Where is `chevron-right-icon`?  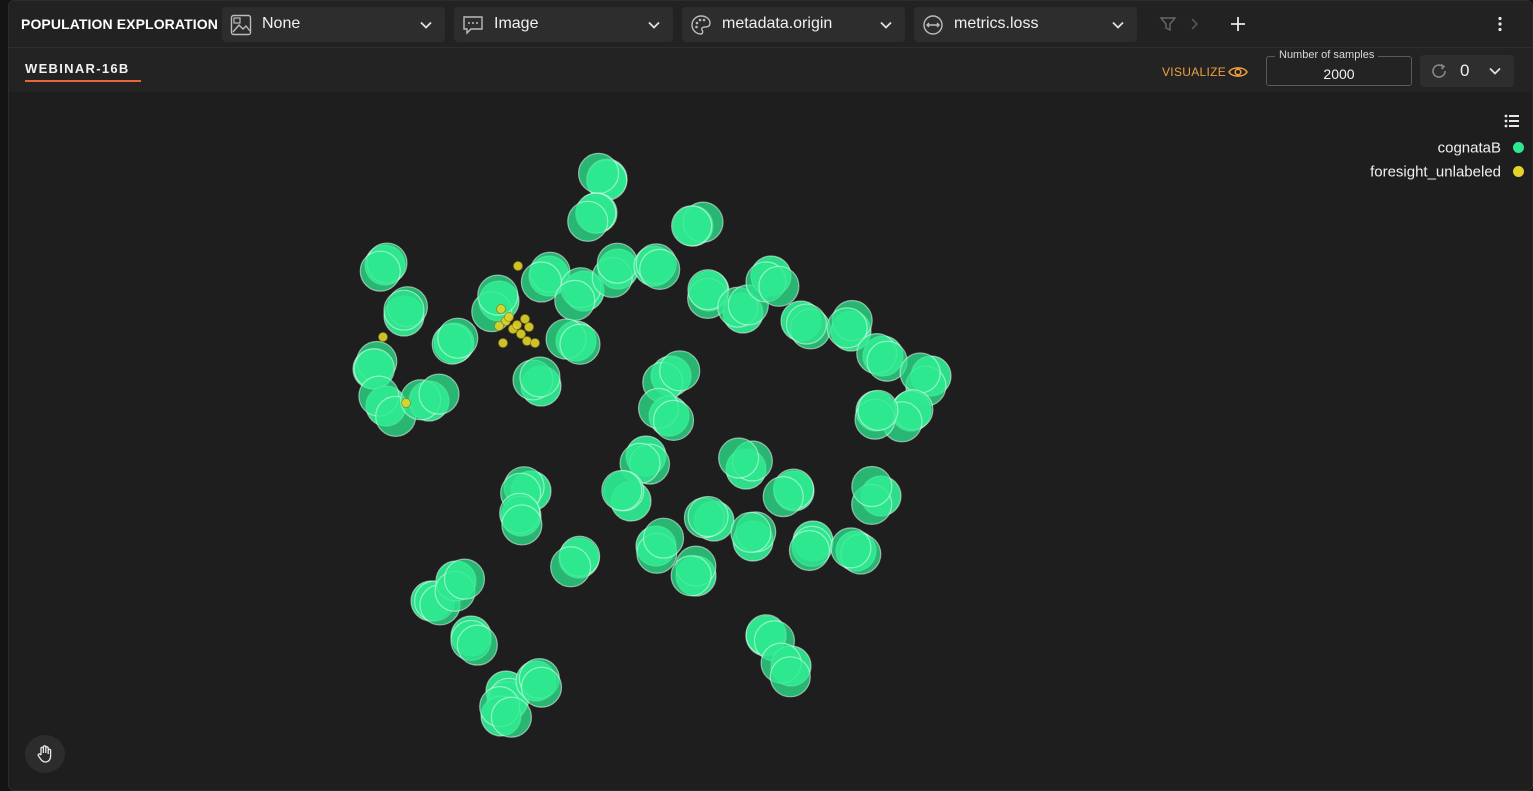
chevron-right-icon is located at coordinates (1195, 24).